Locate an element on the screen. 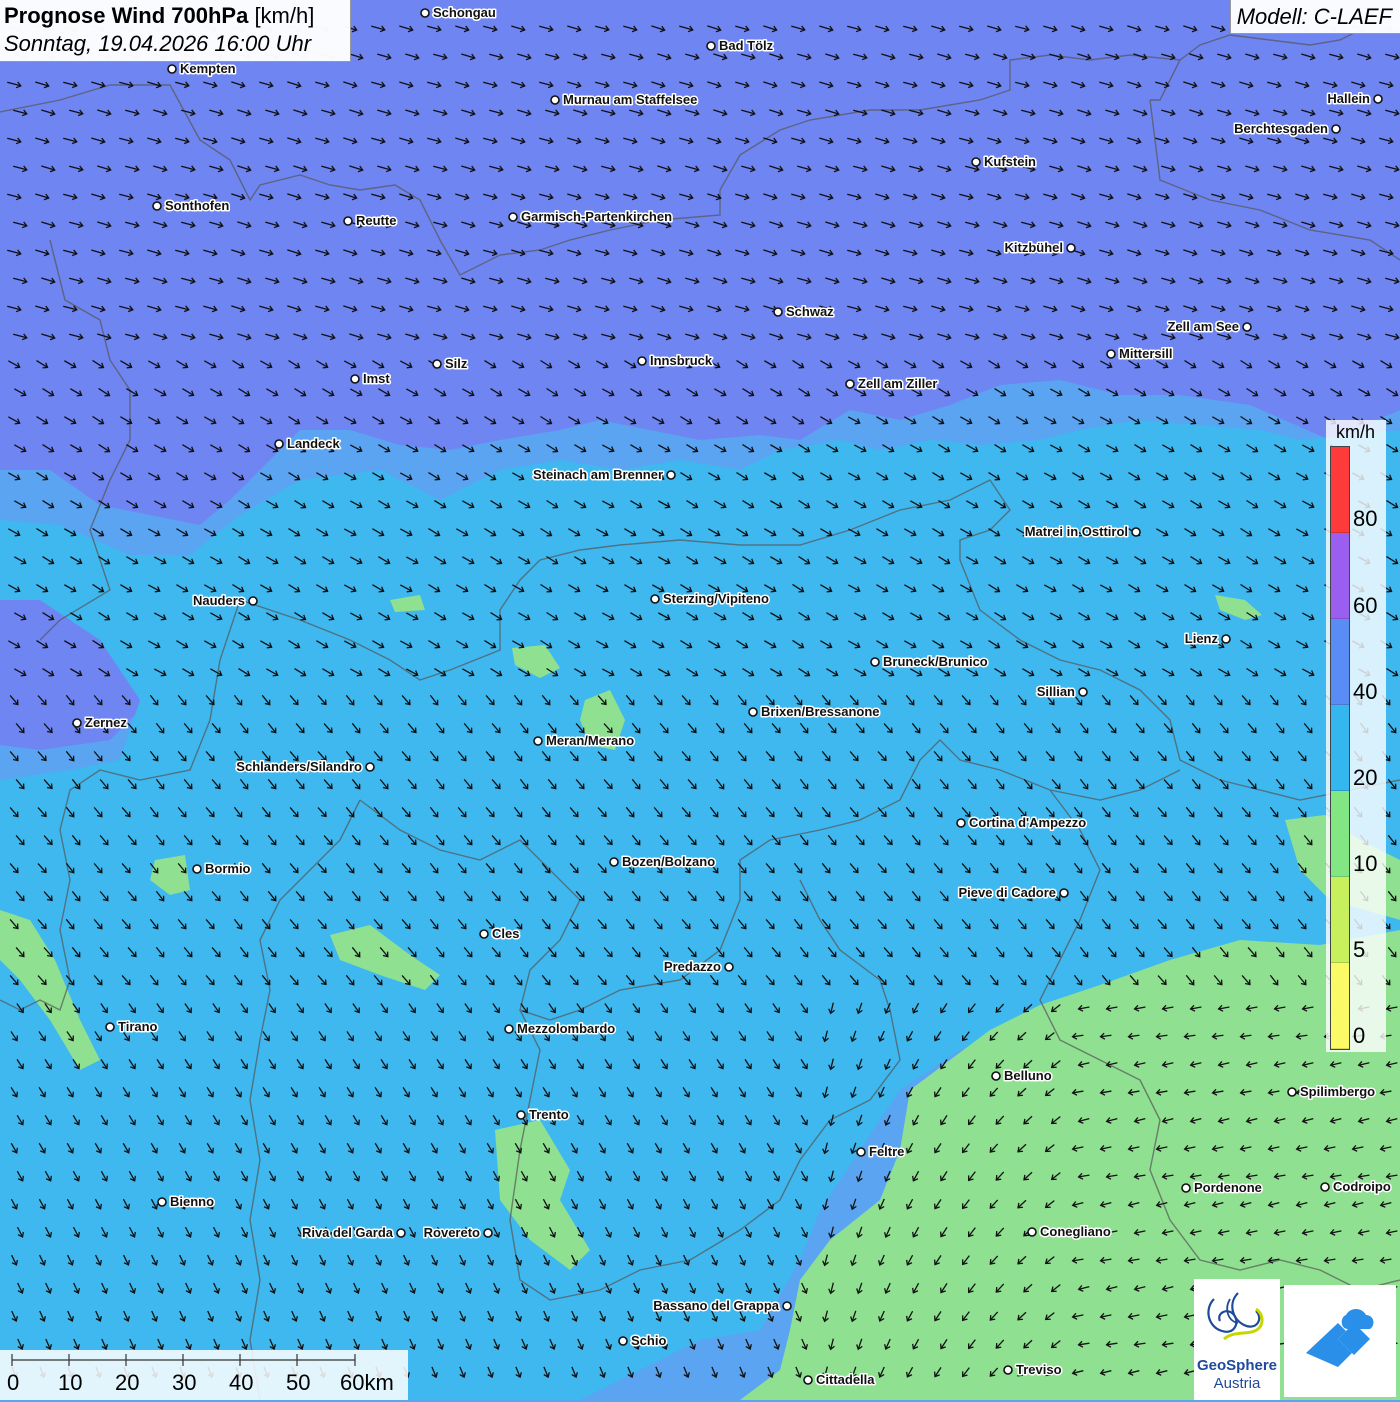 This screenshot has width=1400, height=1402. app-logo is located at coordinates (1340, 1341).